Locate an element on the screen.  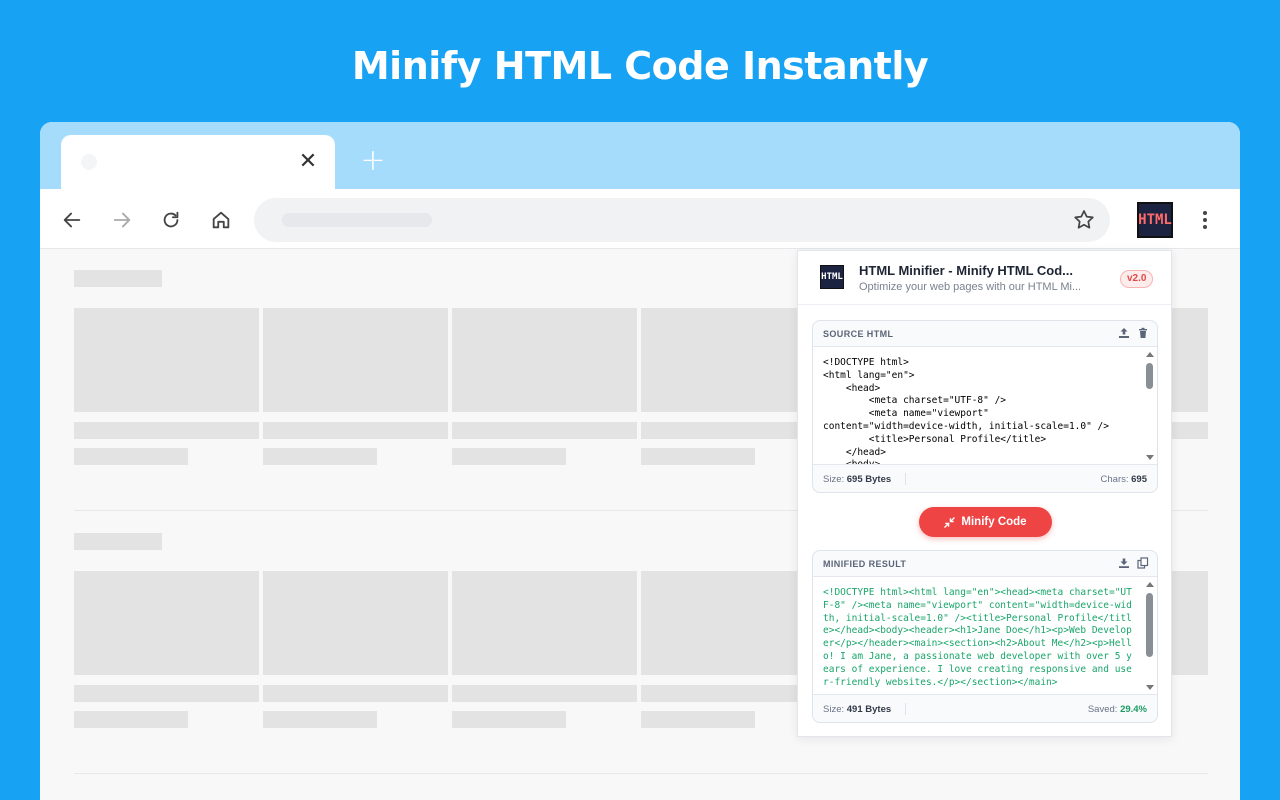
browser-menu-icon is located at coordinates (1205, 220).